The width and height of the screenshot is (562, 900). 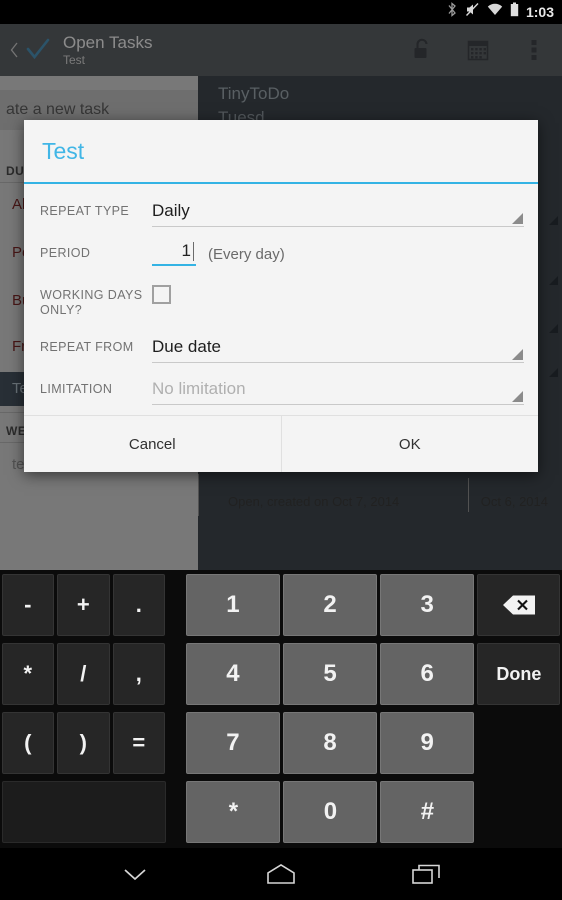 I want to click on key-period: ., so click(x=139, y=605).